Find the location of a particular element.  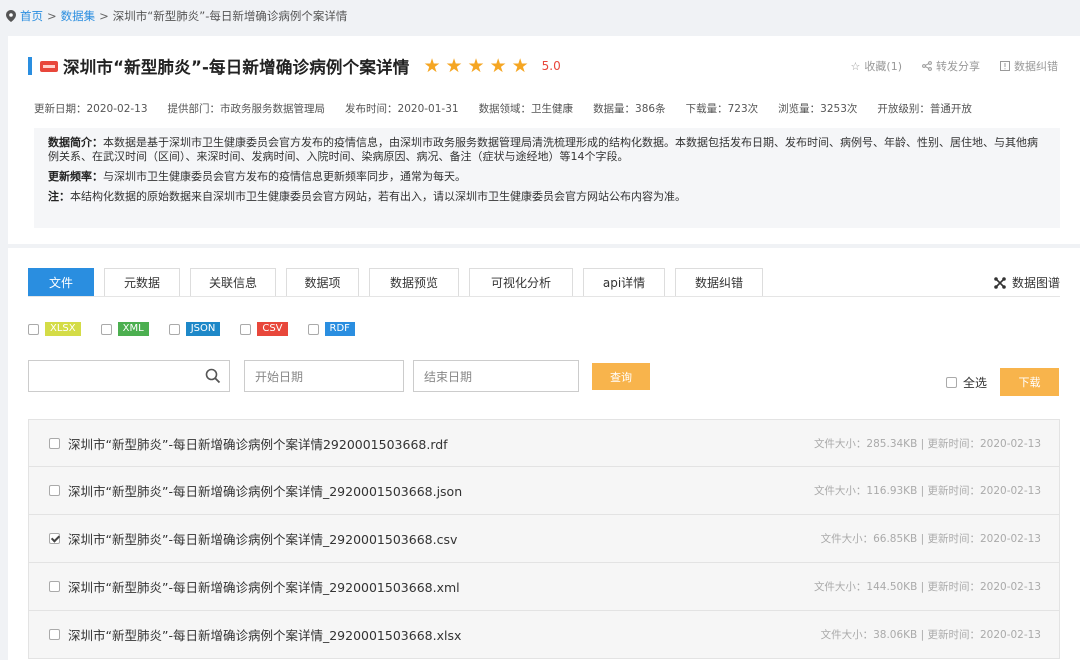

department: 提供部门：市政务服务数据管理局 is located at coordinates (246, 109).